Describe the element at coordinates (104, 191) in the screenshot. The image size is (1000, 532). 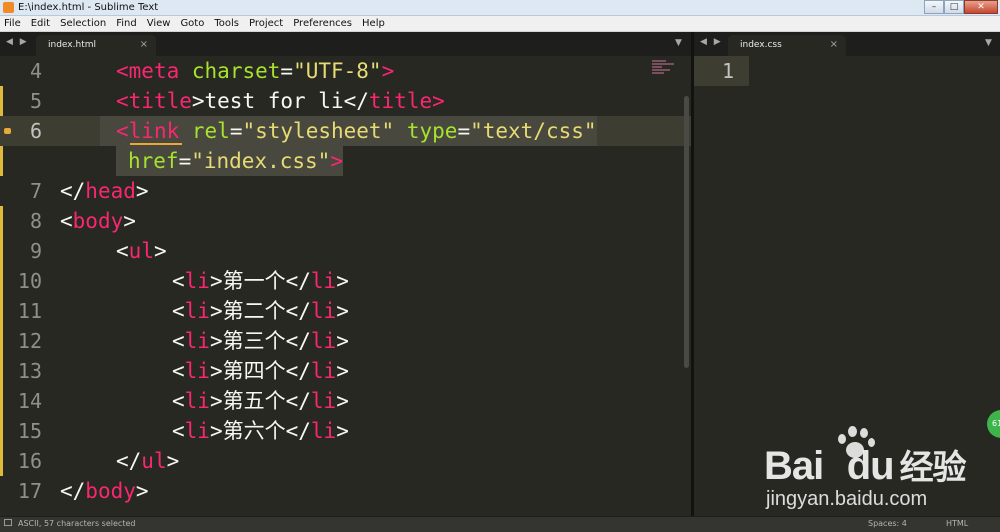
I see `code-text: </head>` at that location.